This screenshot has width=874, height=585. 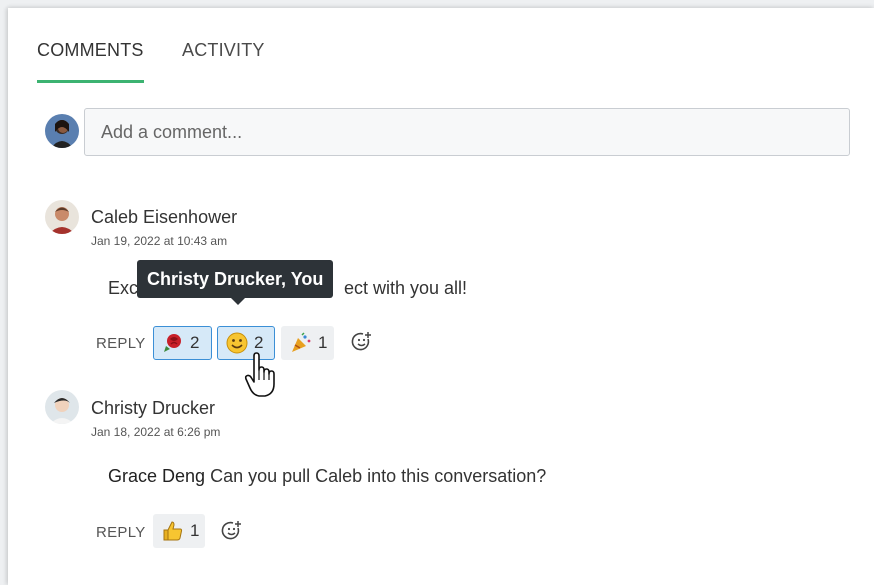 What do you see at coordinates (173, 531) in the screenshot?
I see `thumbs-up-emoji-icon` at bounding box center [173, 531].